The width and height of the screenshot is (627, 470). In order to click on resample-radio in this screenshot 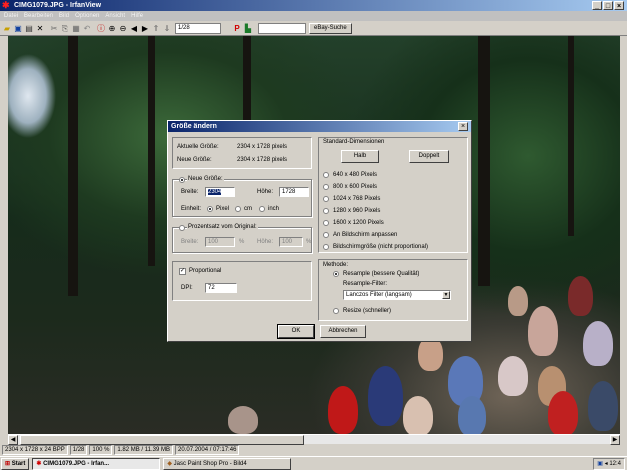, I will do `click(336, 274)`.